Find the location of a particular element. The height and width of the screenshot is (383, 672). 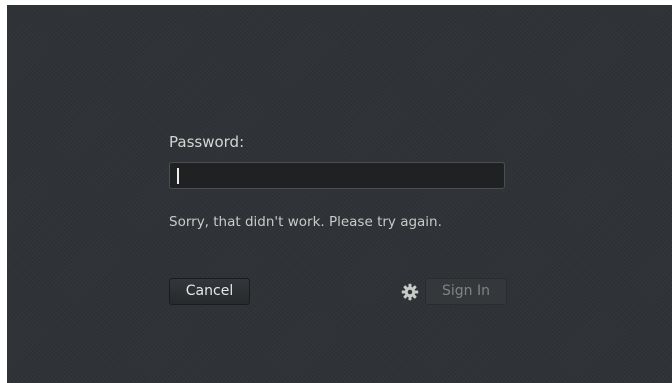

gear-icon is located at coordinates (410, 292).